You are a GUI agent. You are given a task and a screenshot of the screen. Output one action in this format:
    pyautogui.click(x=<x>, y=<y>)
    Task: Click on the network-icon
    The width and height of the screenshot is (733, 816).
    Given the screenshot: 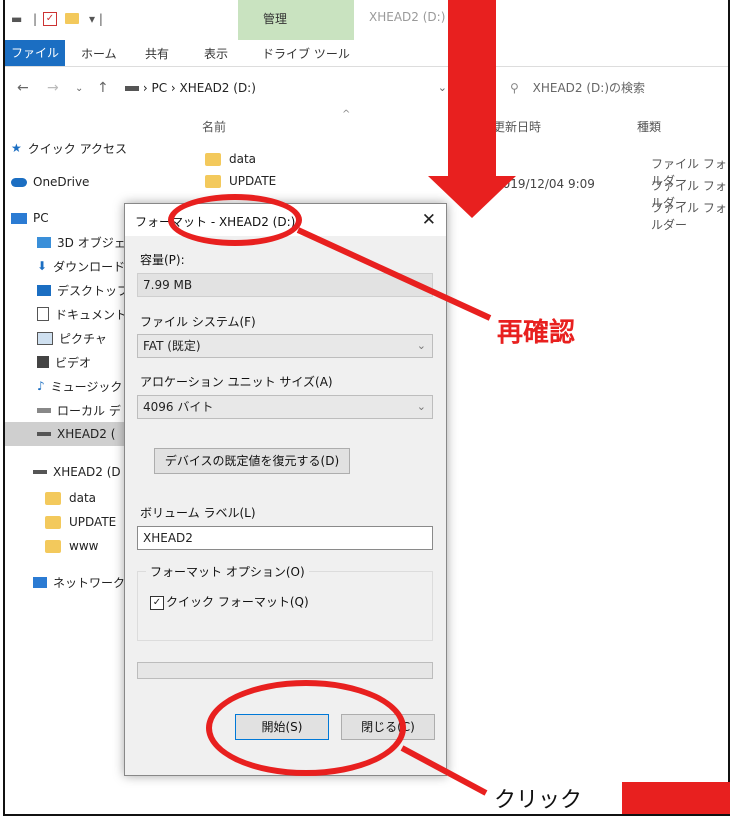 What is the action you would take?
    pyautogui.click(x=40, y=582)
    